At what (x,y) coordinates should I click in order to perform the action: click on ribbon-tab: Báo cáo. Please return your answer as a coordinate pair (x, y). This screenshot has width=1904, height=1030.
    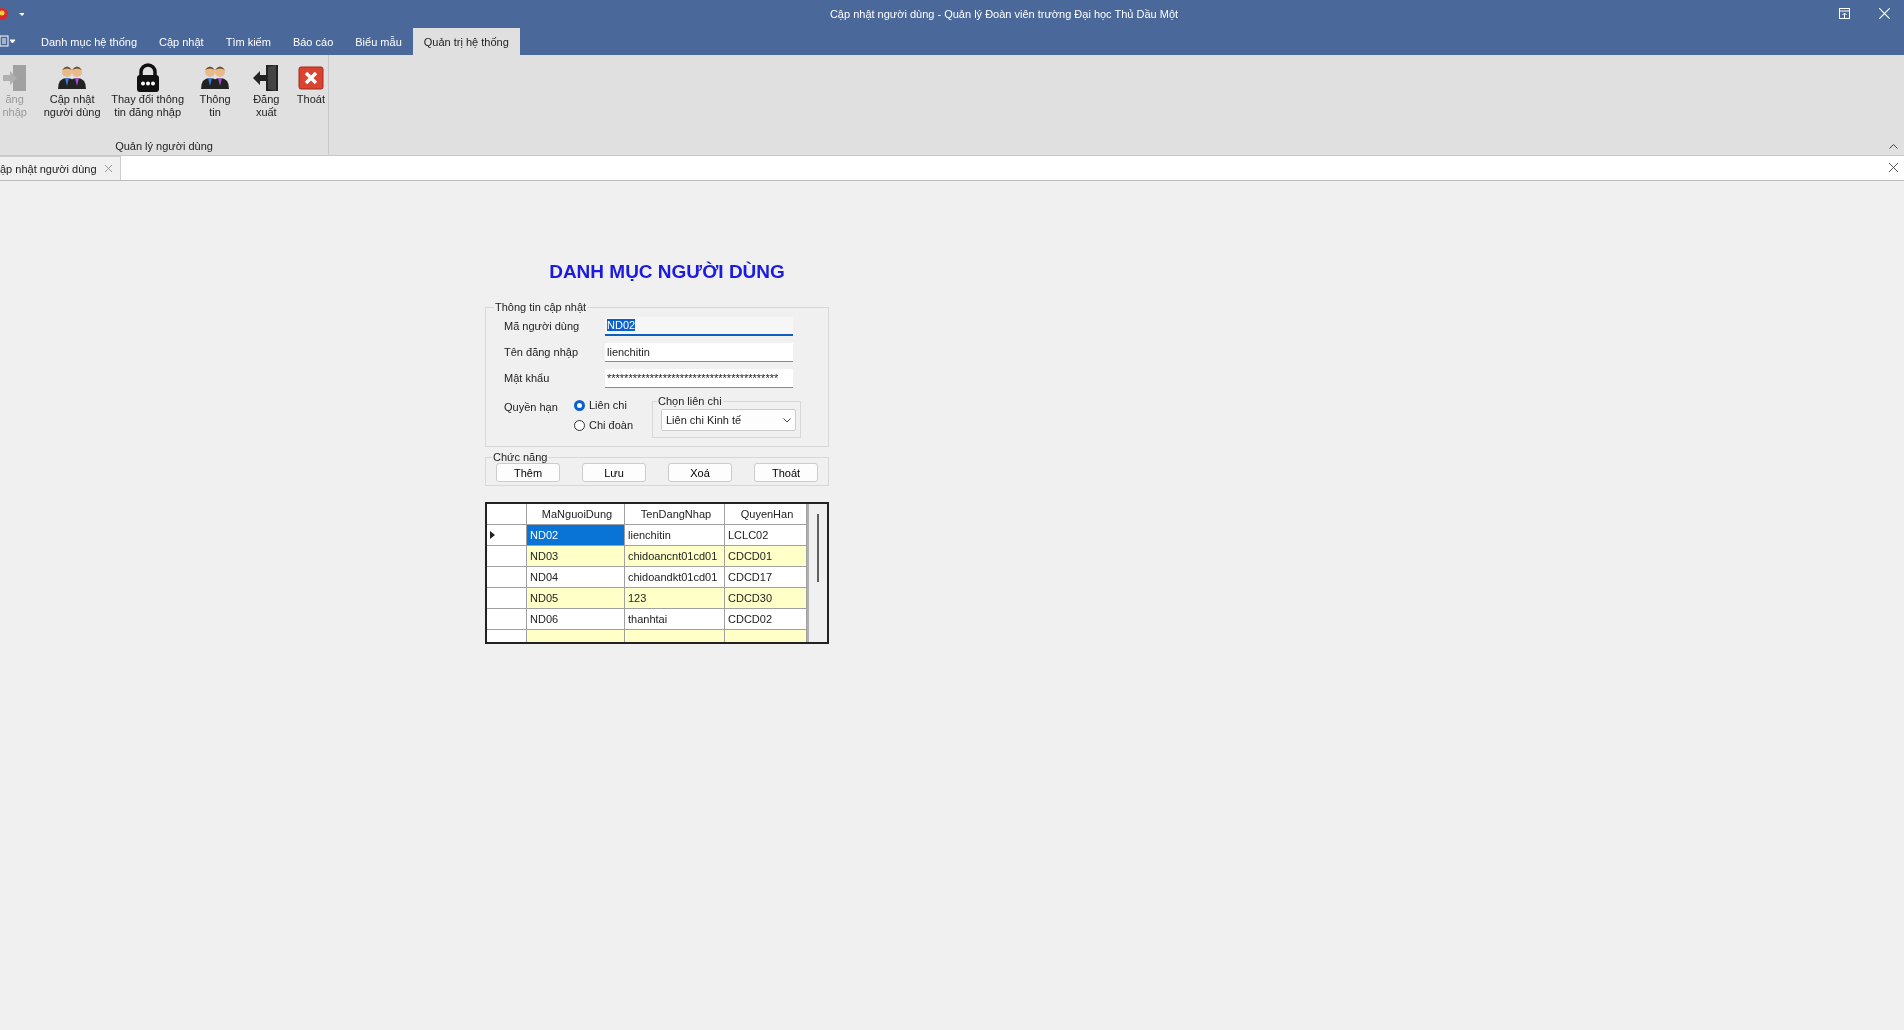
    Looking at the image, I should click on (313, 41).